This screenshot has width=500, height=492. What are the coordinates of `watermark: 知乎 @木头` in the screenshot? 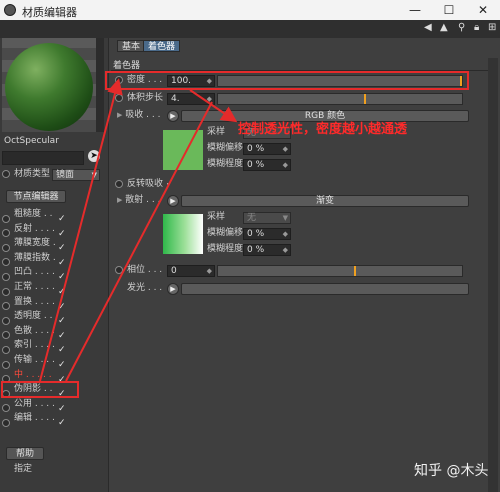 It's located at (451, 471).